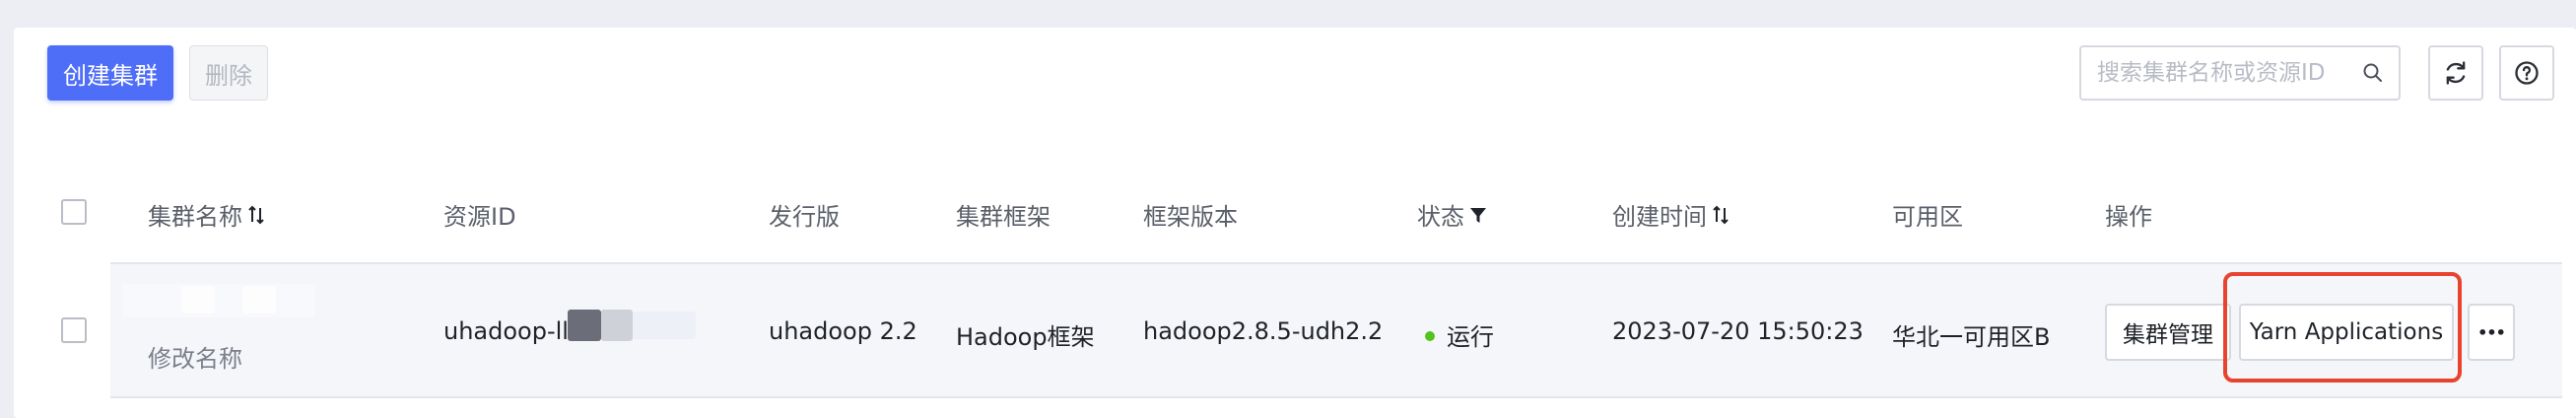 The image size is (2576, 418). Describe the element at coordinates (218, 300) in the screenshot. I see `cluster-name-redacted` at that location.